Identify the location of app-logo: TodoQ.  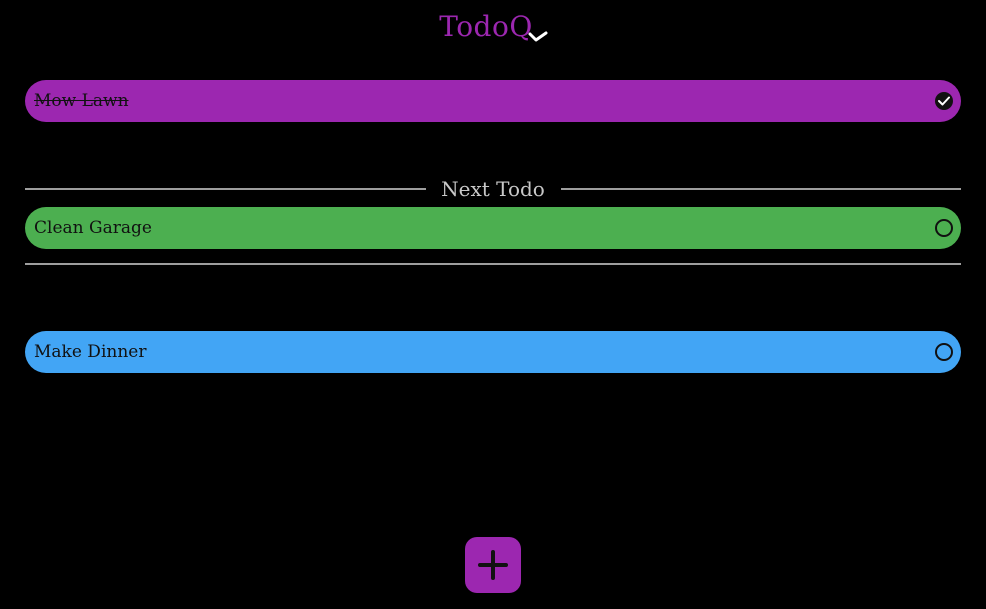
(493, 27).